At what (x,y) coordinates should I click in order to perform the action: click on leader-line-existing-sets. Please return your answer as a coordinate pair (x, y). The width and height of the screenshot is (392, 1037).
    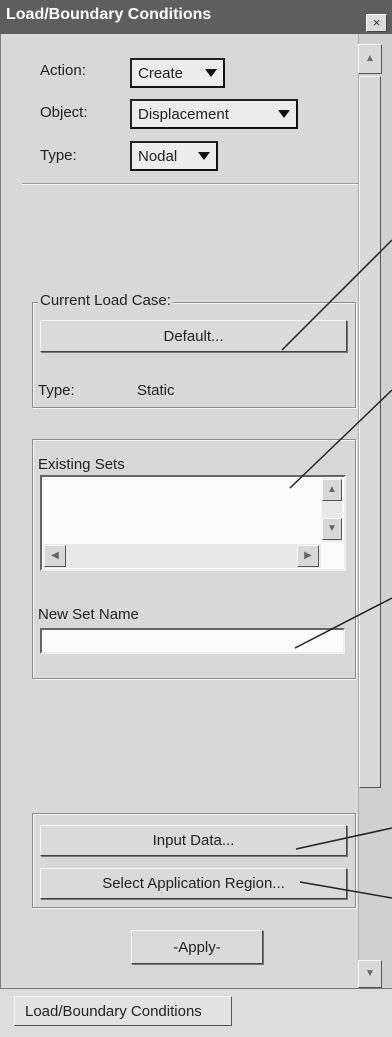
    Looking at the image, I should click on (340, 439).